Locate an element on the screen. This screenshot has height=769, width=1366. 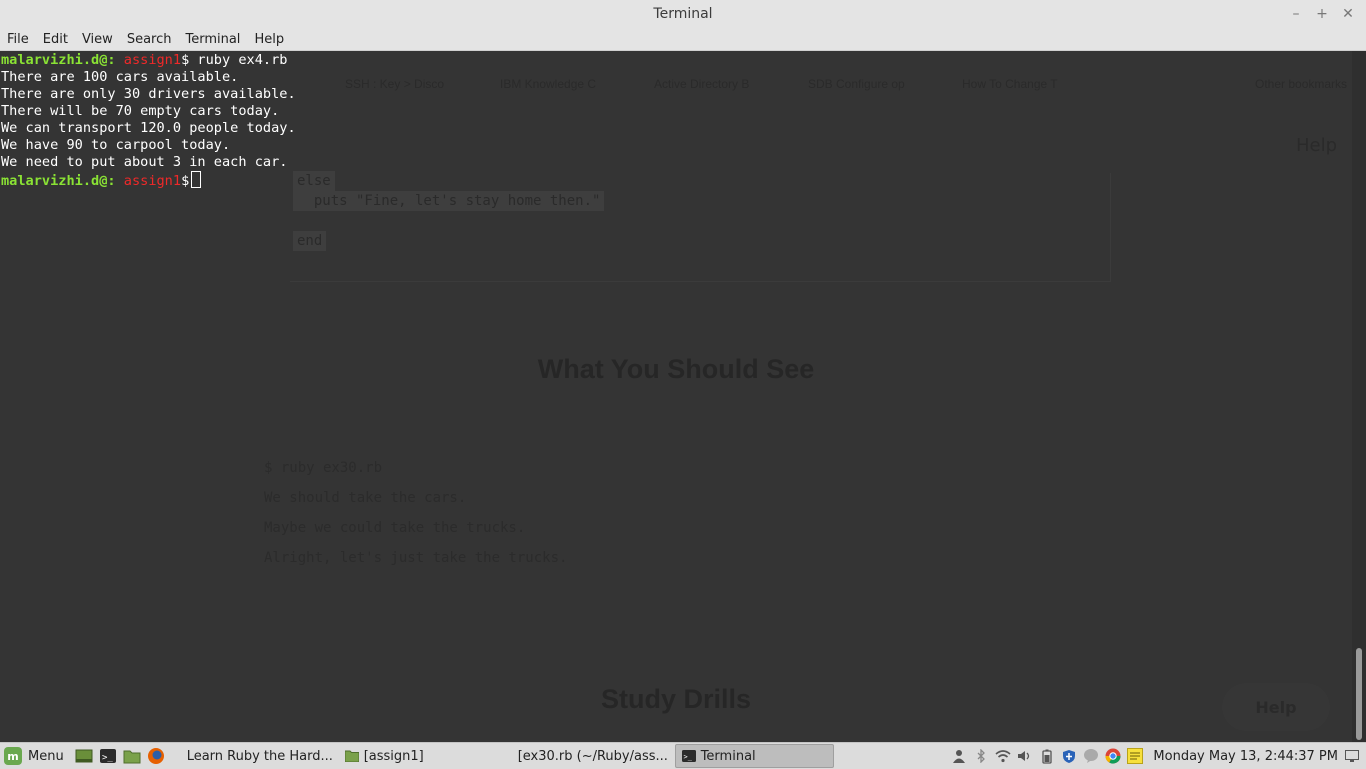
window-title: Terminal is located at coordinates (683, 14).